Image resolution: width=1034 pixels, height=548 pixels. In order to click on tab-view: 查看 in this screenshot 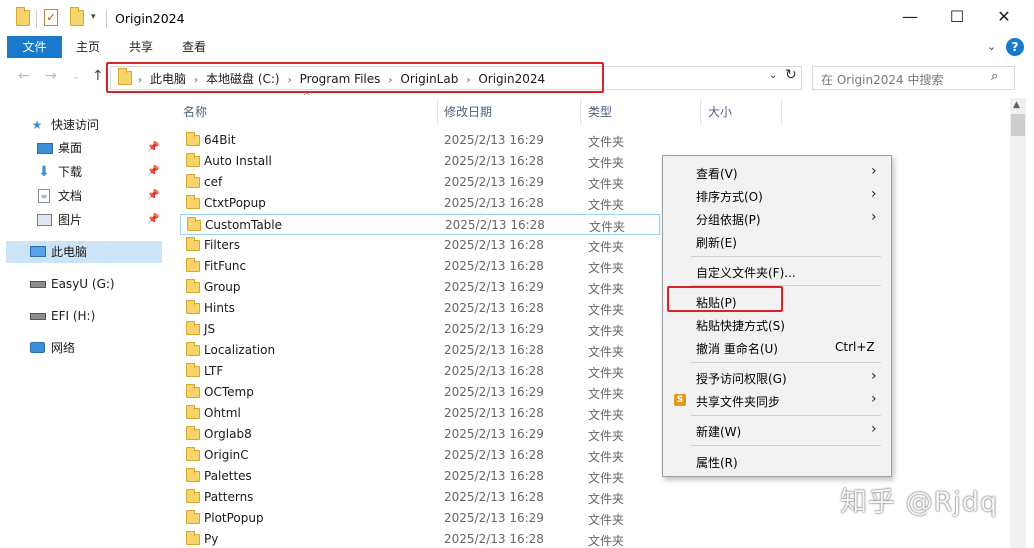, I will do `click(194, 47)`.